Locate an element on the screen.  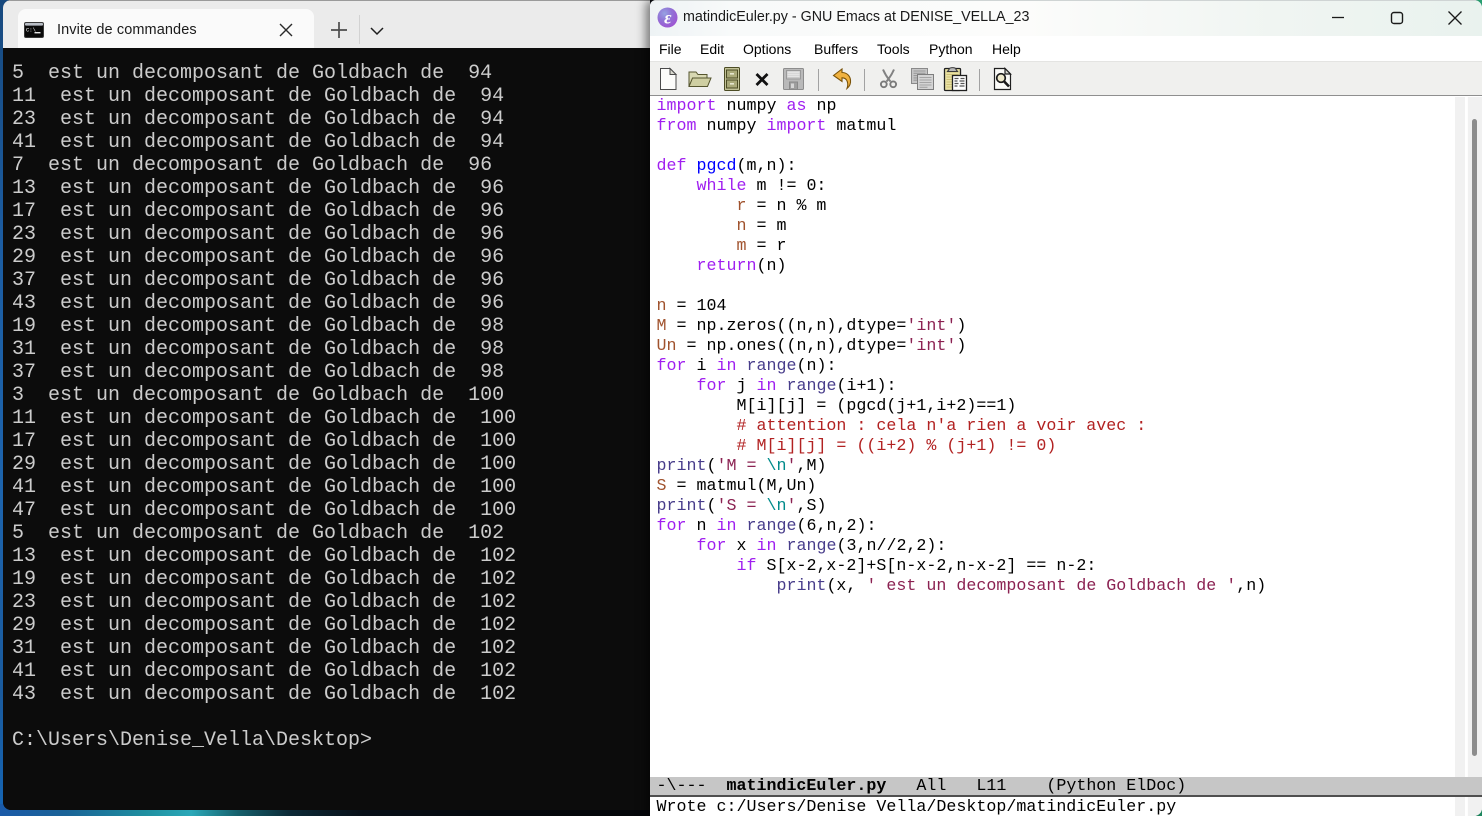
svg-text: ε is located at coordinates (668, 18).